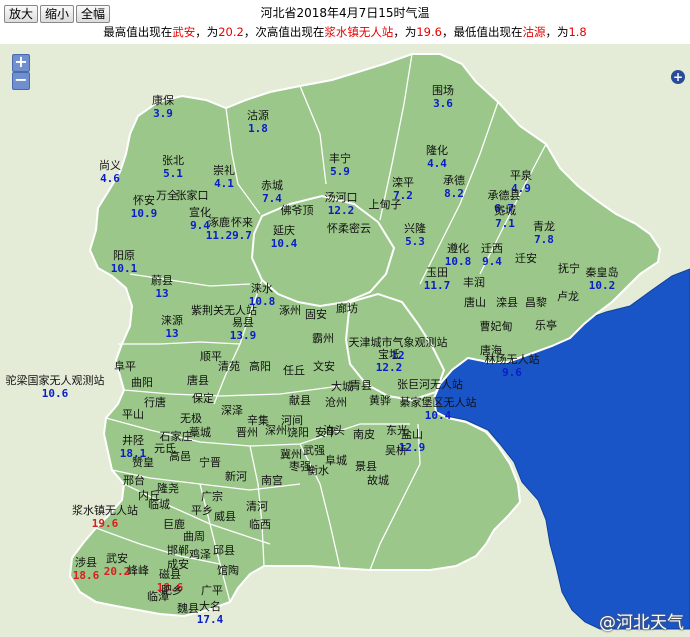 This screenshot has width=690, height=637. I want to click on temperature-value: 7.4, so click(272, 198).